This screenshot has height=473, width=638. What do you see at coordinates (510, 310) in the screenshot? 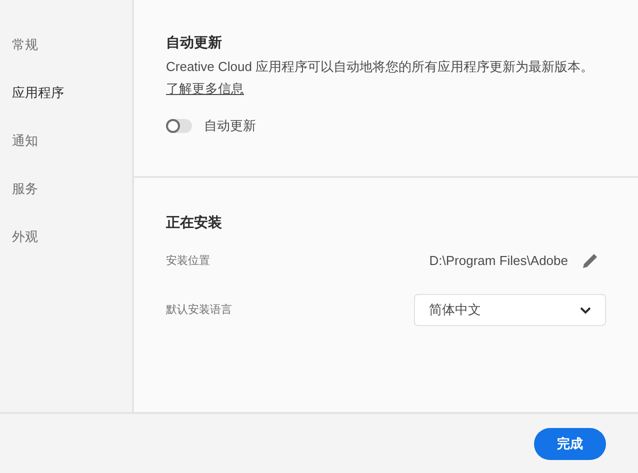
I see `language-dropdown: 简体中文` at bounding box center [510, 310].